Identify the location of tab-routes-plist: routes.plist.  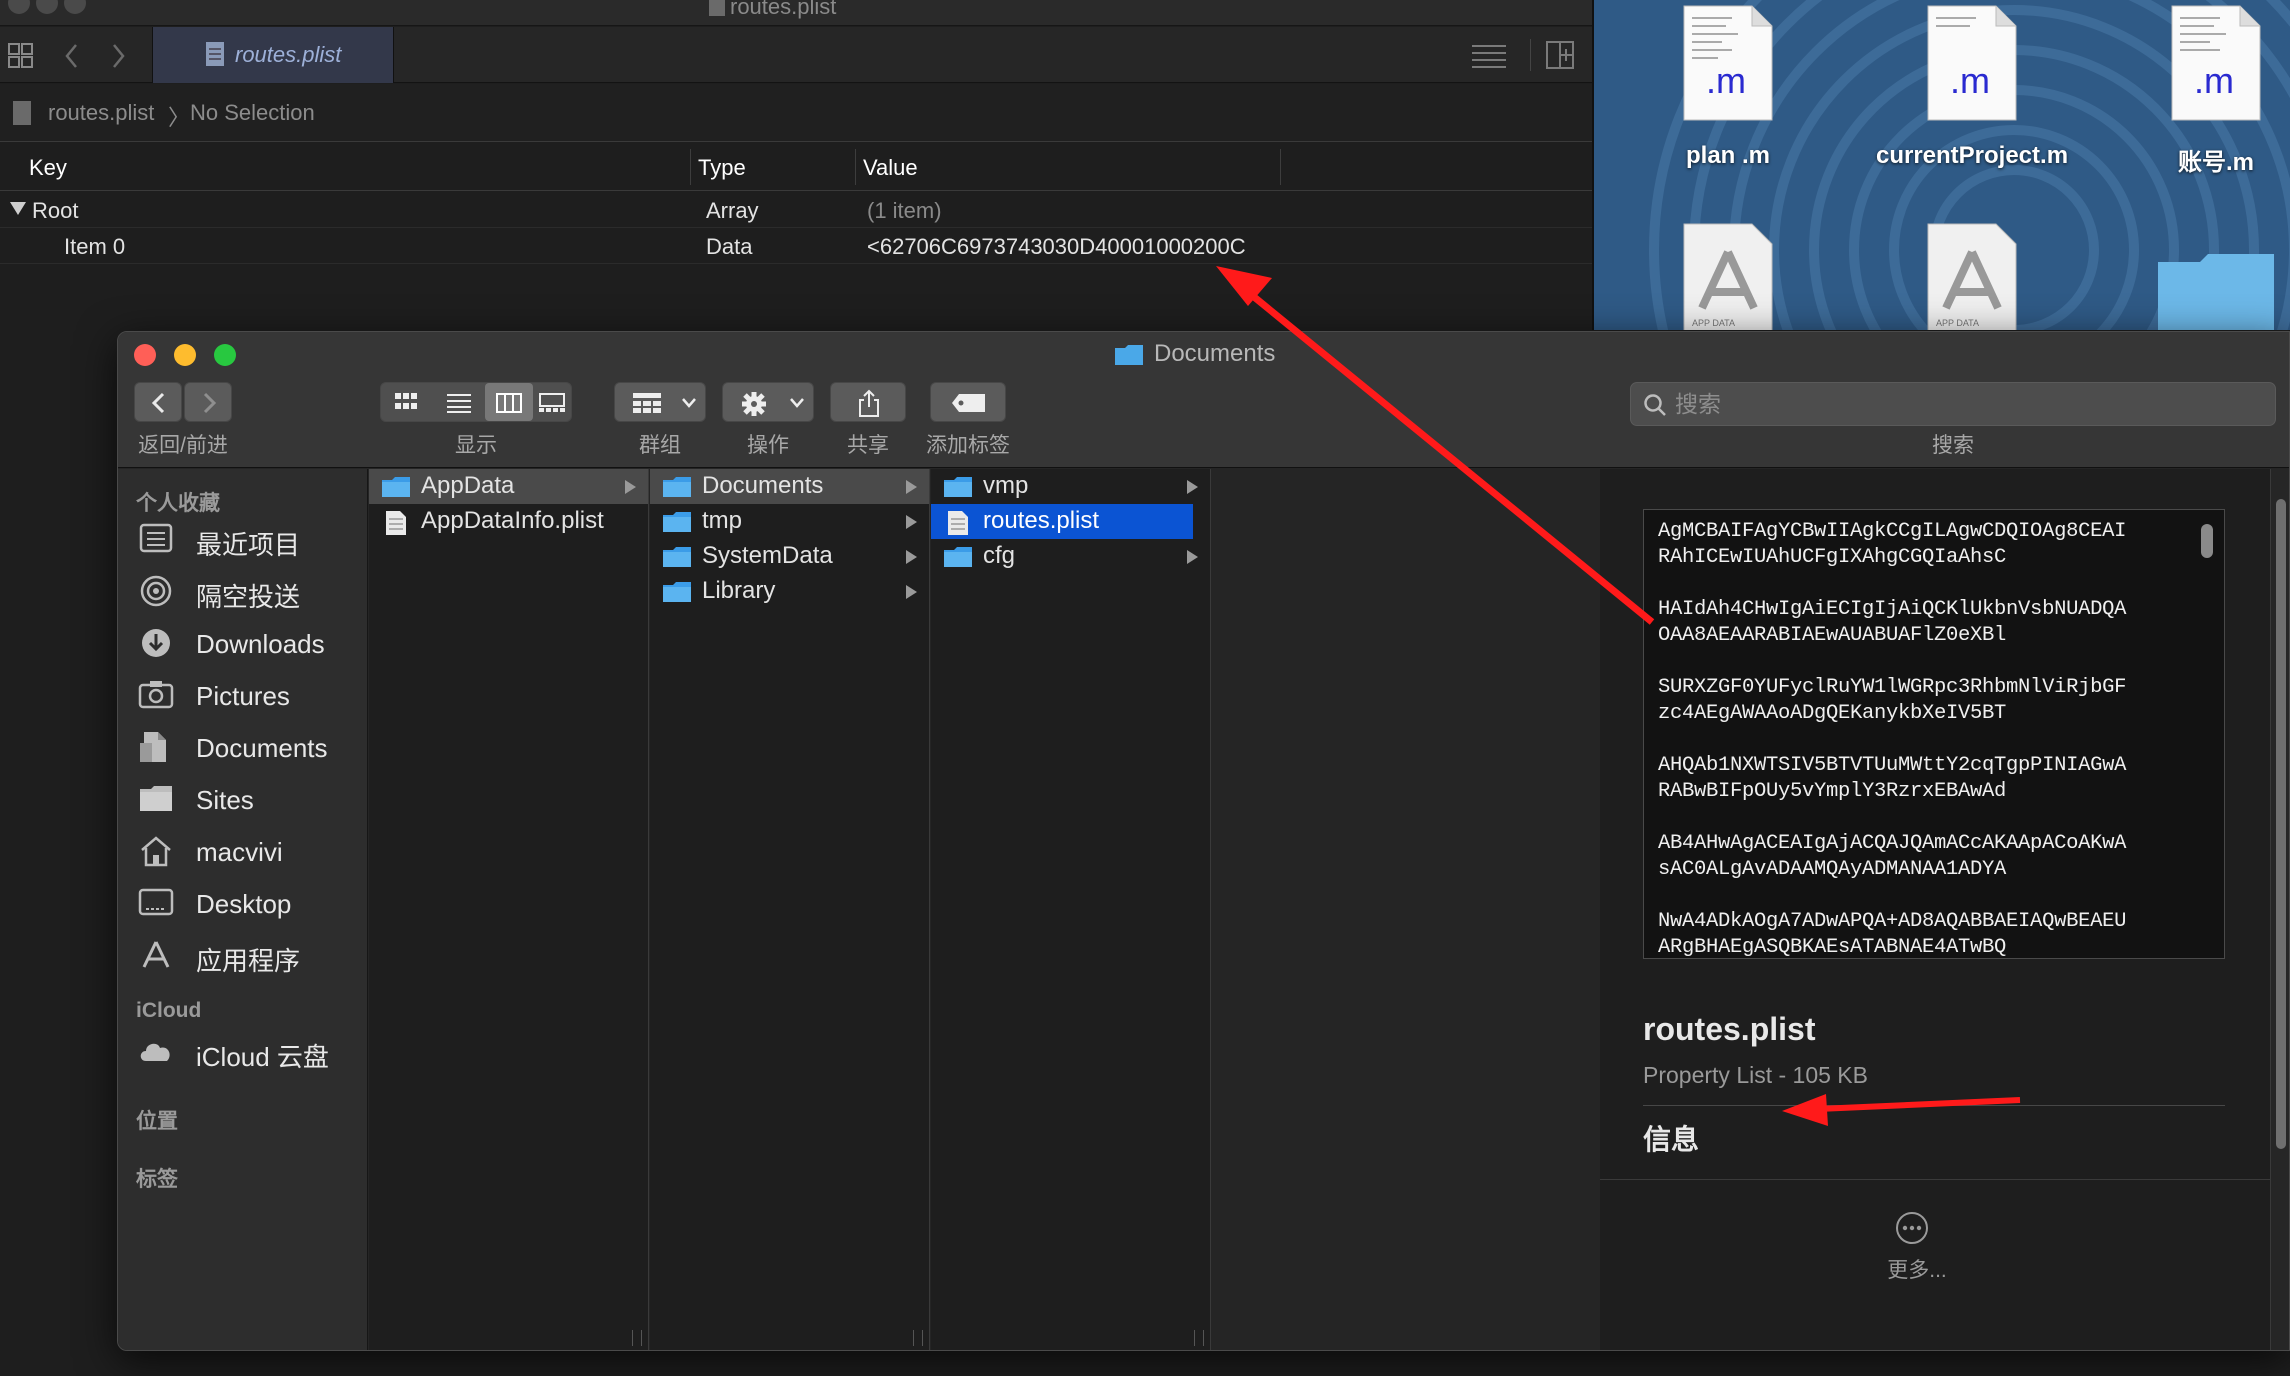
(273, 55).